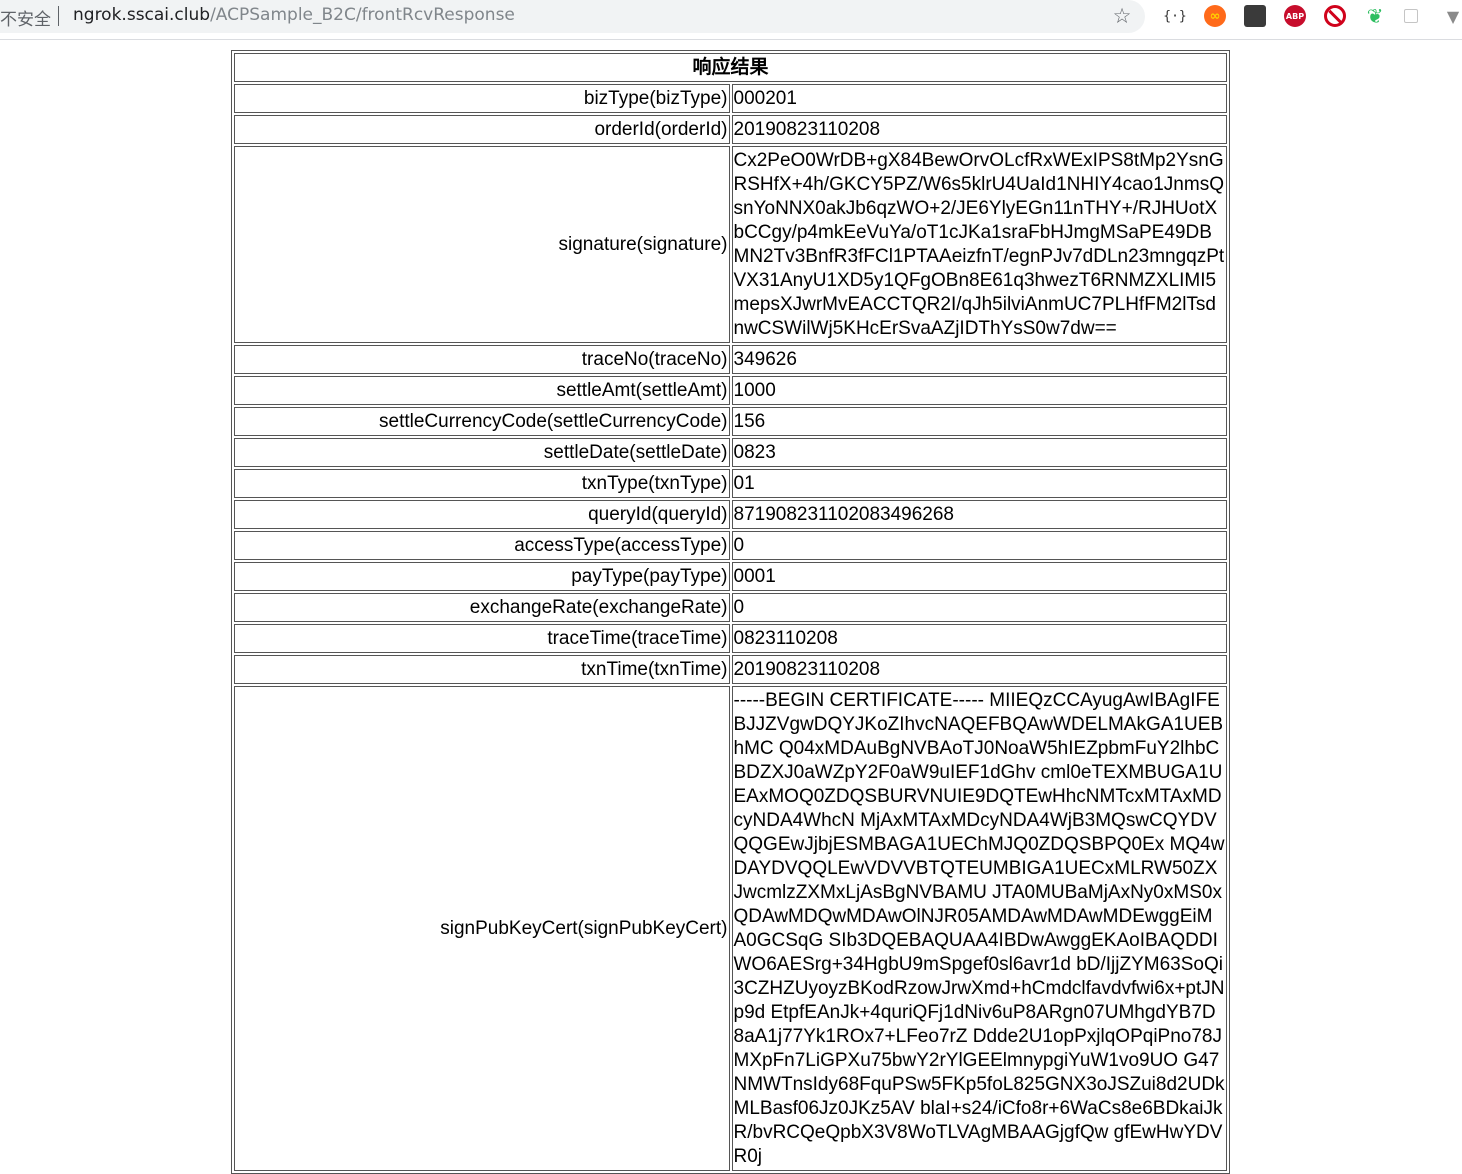 This screenshot has width=1462, height=1174. What do you see at coordinates (1122, 16) in the screenshot?
I see `bookmark-star-icon: ☆` at bounding box center [1122, 16].